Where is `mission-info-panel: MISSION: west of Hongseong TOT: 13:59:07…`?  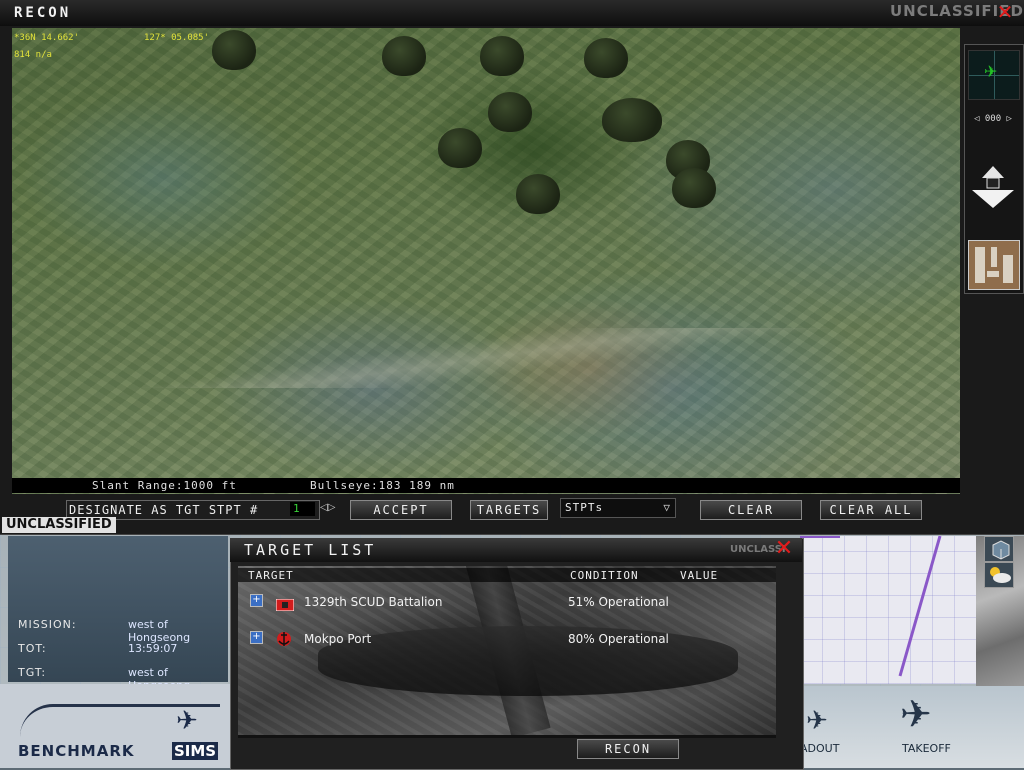
mission-info-panel: MISSION: west of Hongseong TOT: 13:59:07… is located at coordinates (118, 614).